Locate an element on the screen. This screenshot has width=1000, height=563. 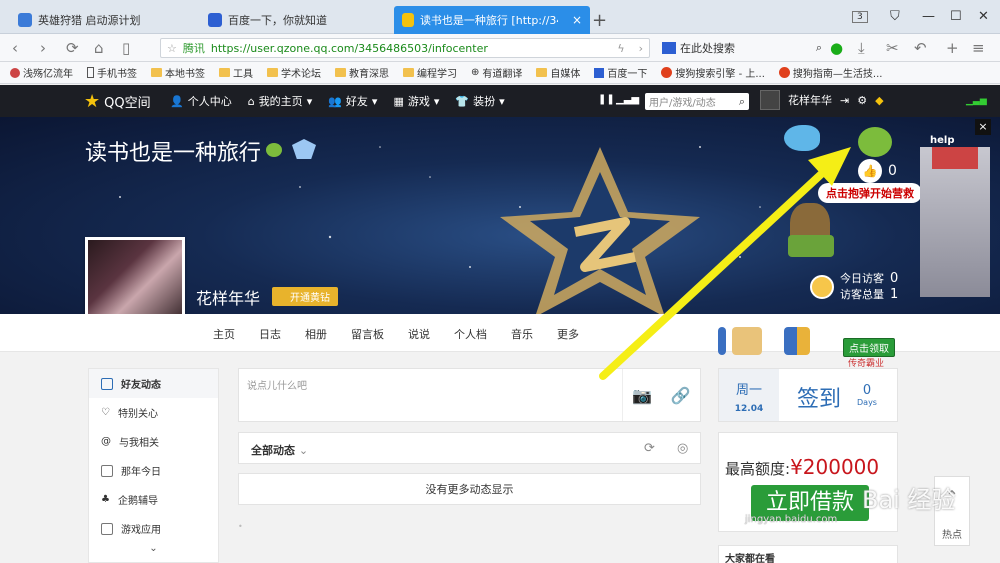
nav-my-home: ⌂ 我的主页 ▾ is located at coordinates (280, 101).